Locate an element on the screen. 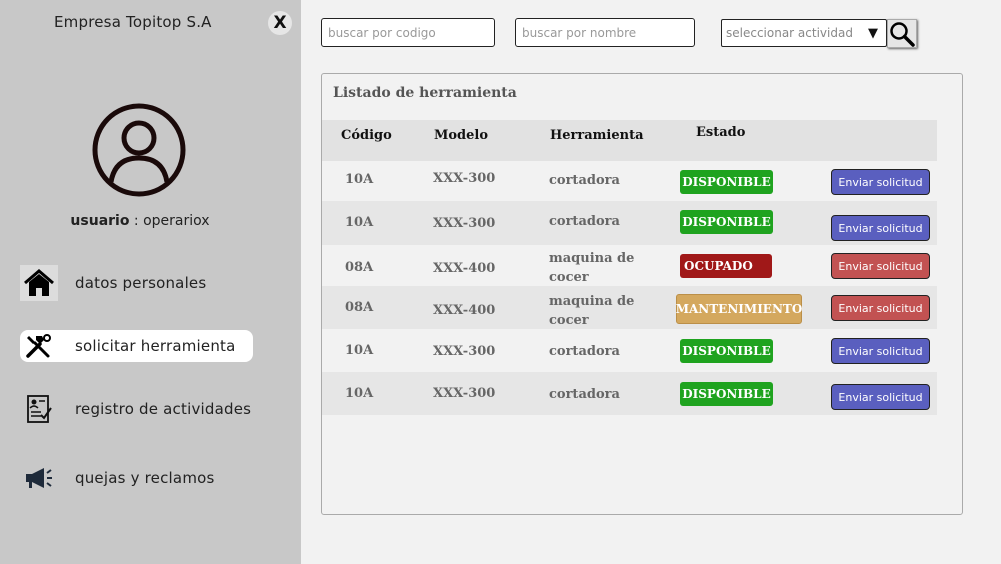 This screenshot has width=1001, height=564. search-icon is located at coordinates (902, 34).